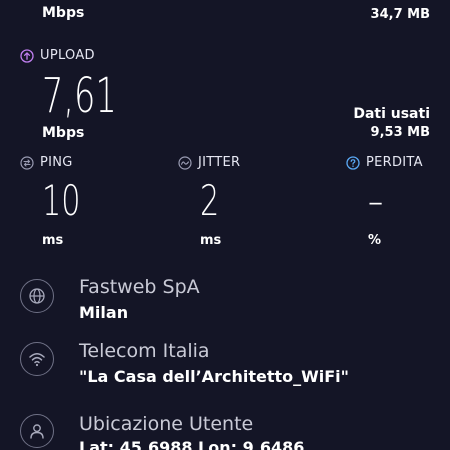 This screenshot has width=450, height=450. Describe the element at coordinates (219, 162) in the screenshot. I see `jitter-label: JITTER` at that location.